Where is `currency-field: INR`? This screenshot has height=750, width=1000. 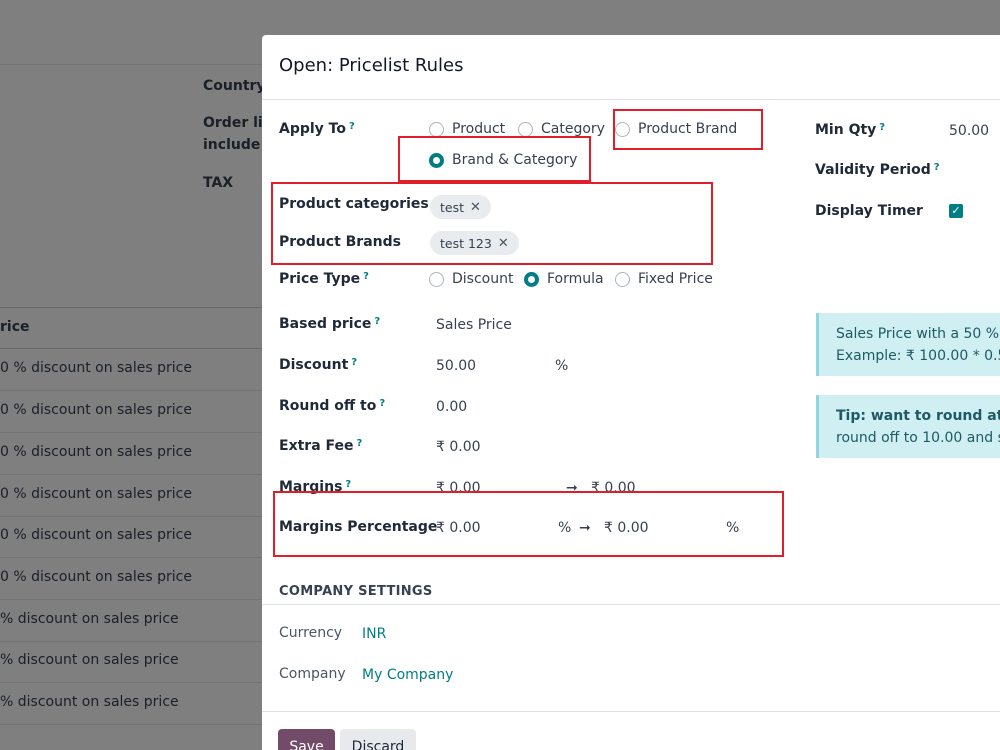
currency-field: INR is located at coordinates (374, 634).